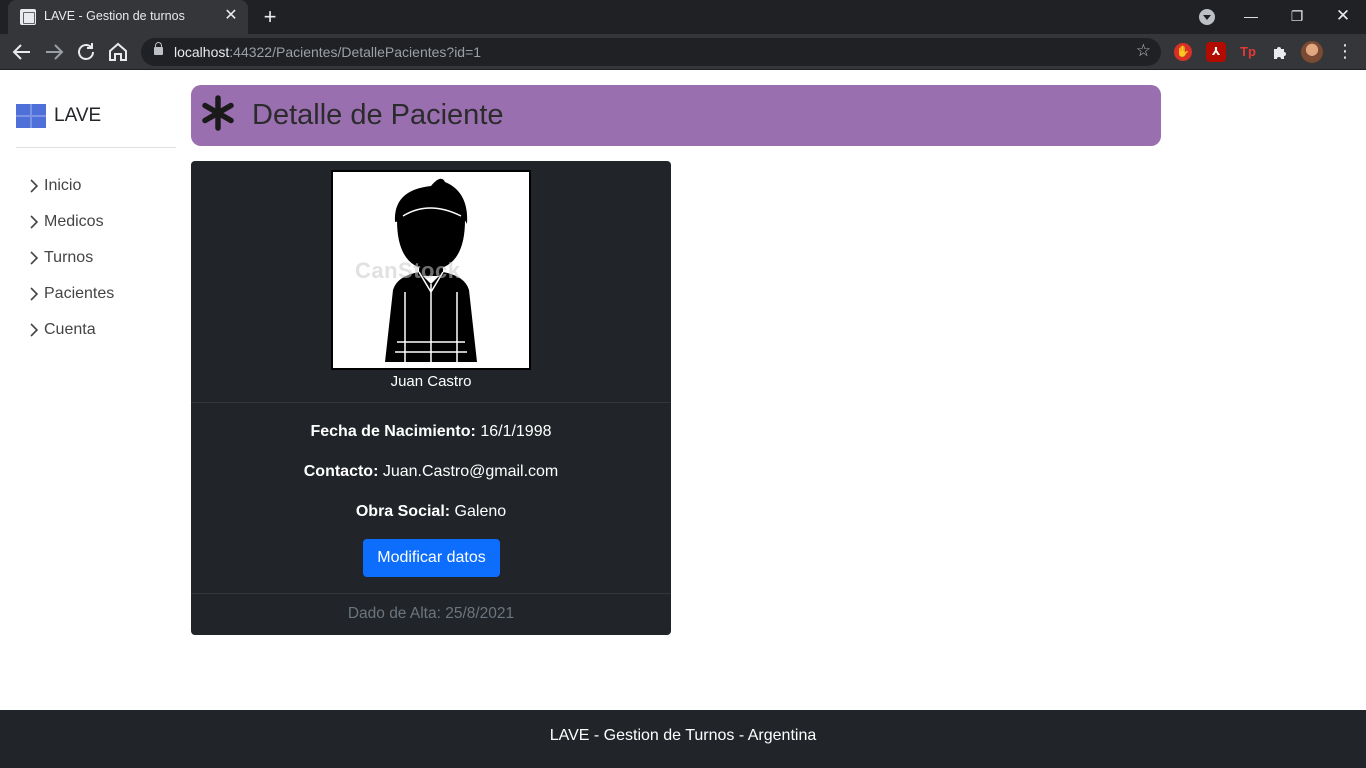 This screenshot has height=768, width=1366. Describe the element at coordinates (79, 293) in the screenshot. I see `sidebar-item-label: Pacientes` at that location.